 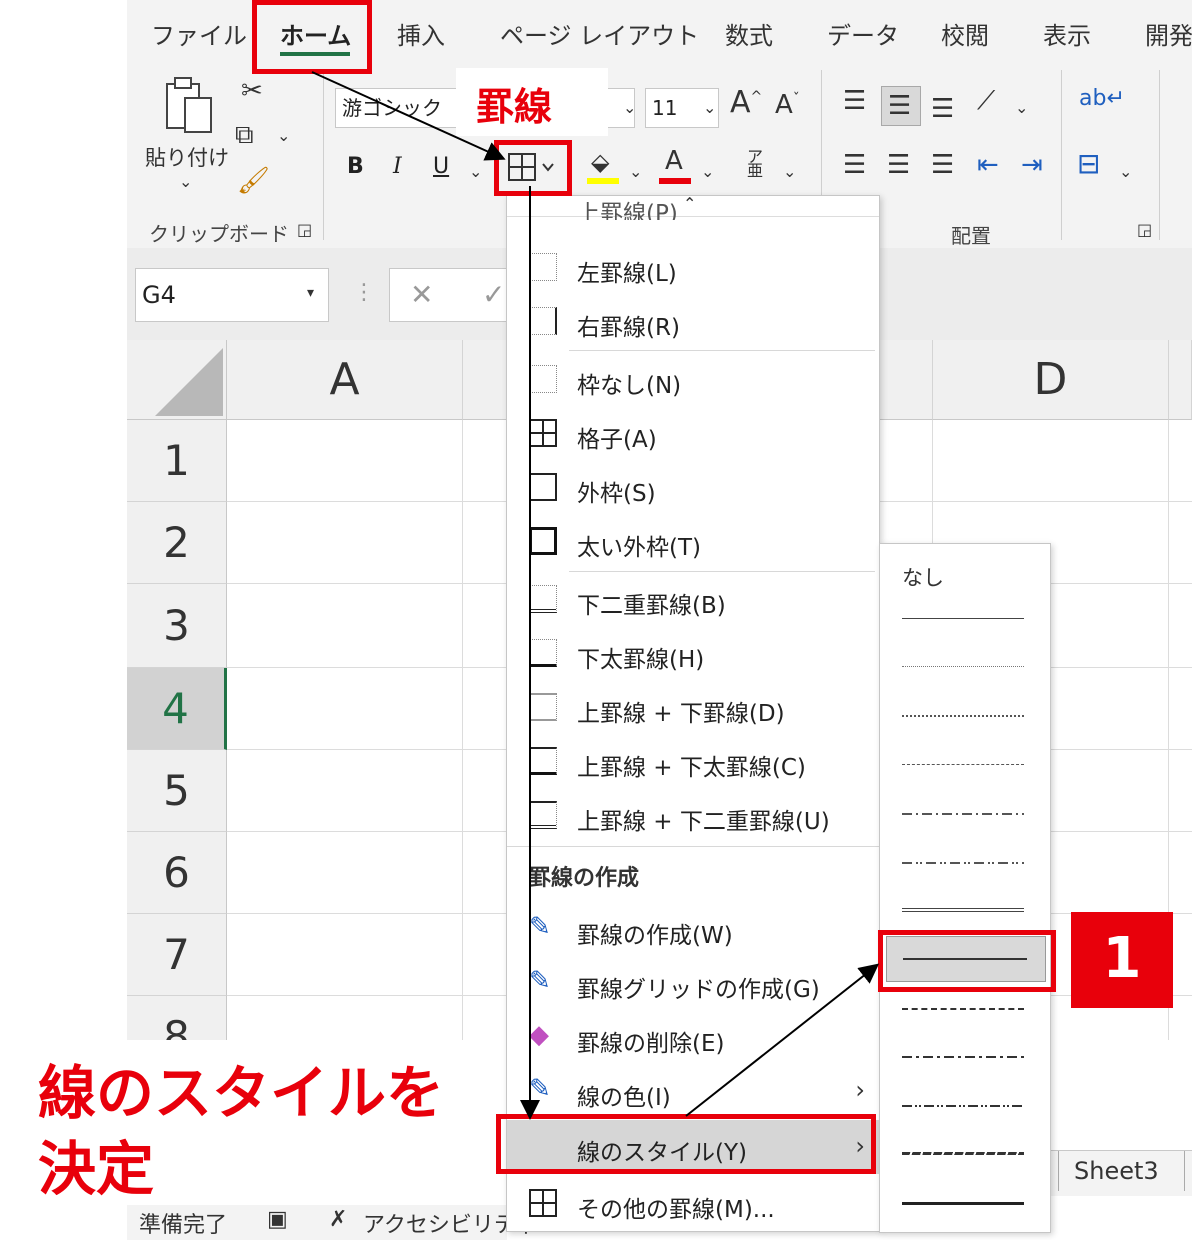 What do you see at coordinates (782, 1040) in the screenshot?
I see `arrow-line-style-to-selection` at bounding box center [782, 1040].